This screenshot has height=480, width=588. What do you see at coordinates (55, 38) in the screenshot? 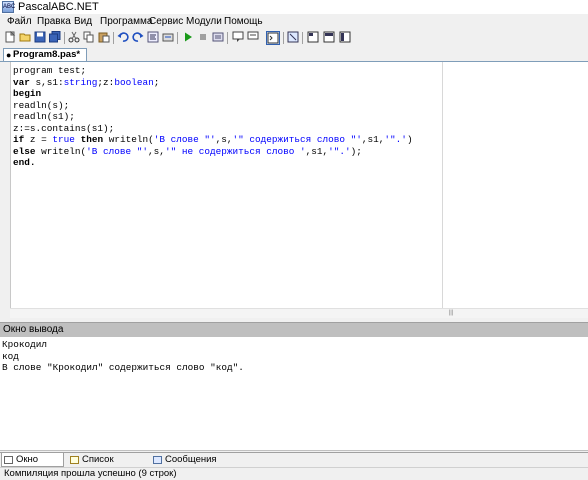
I see `save-all-icon` at bounding box center [55, 38].